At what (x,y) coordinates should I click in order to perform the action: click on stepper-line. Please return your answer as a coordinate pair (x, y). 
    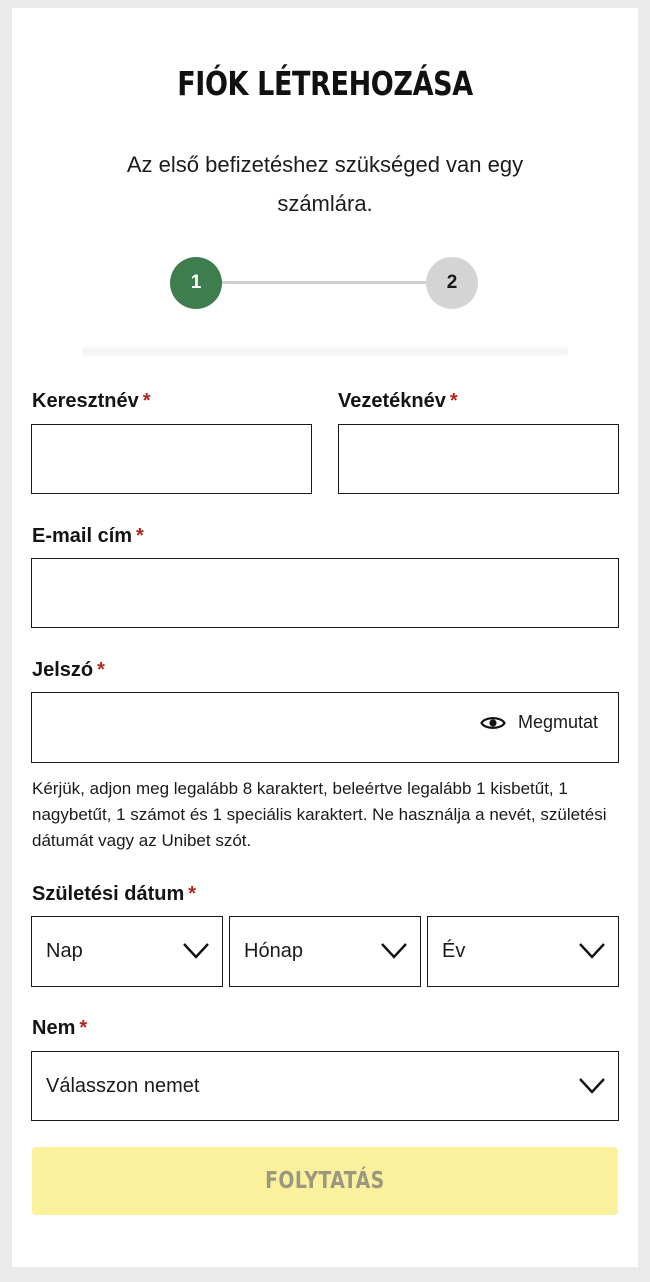
    Looking at the image, I should click on (325, 282).